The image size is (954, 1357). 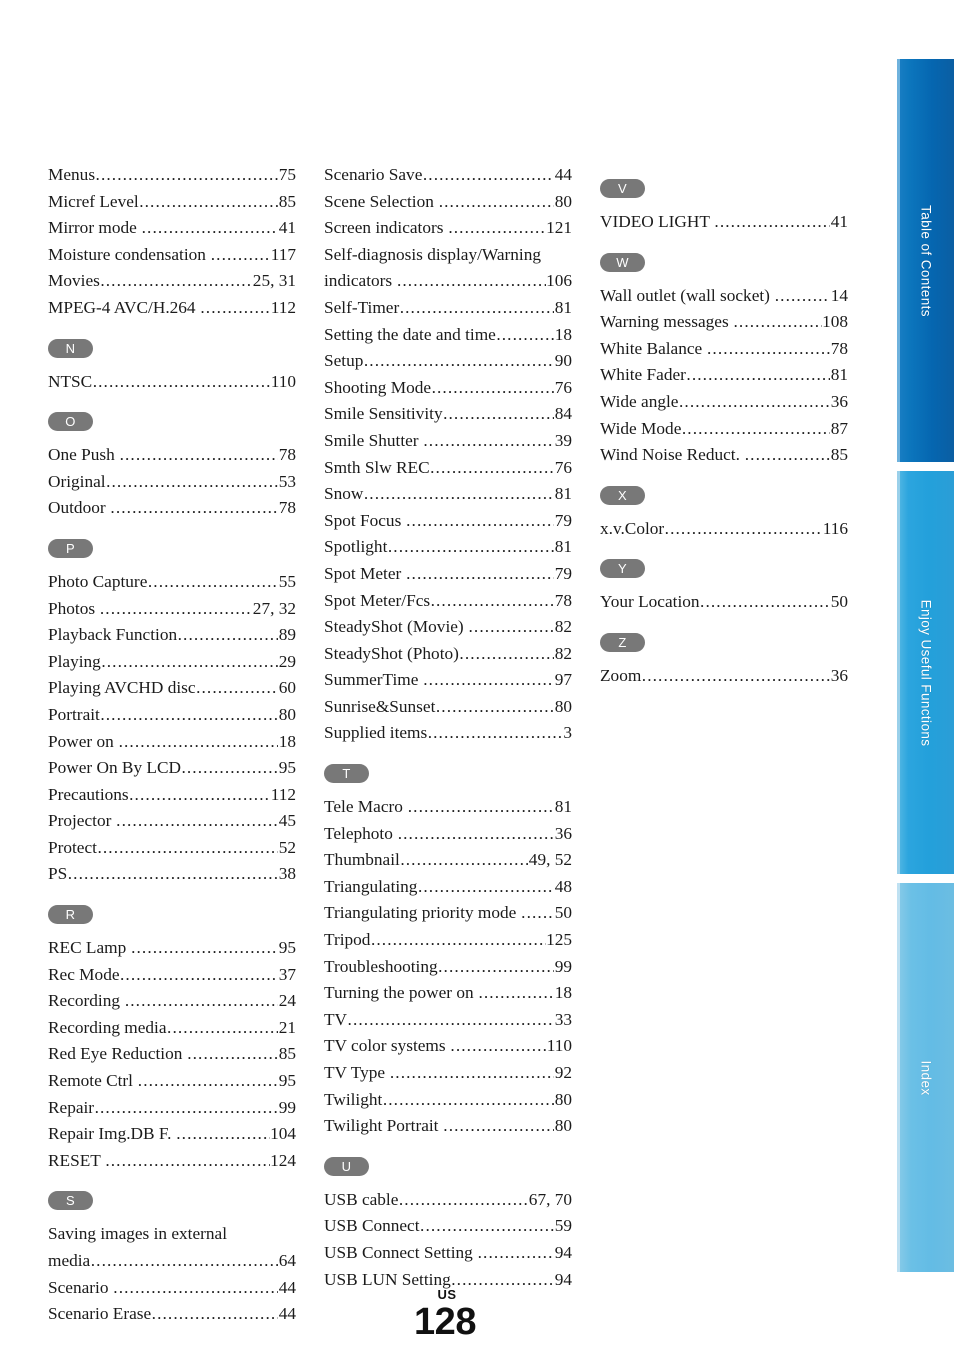 I want to click on index-entry-term: Repair Img.DB F., so click(x=112, y=1134).